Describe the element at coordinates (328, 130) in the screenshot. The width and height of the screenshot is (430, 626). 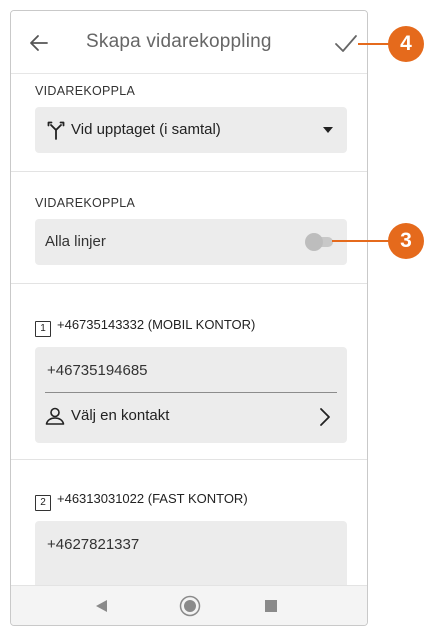
I see `caret-down-icon` at that location.